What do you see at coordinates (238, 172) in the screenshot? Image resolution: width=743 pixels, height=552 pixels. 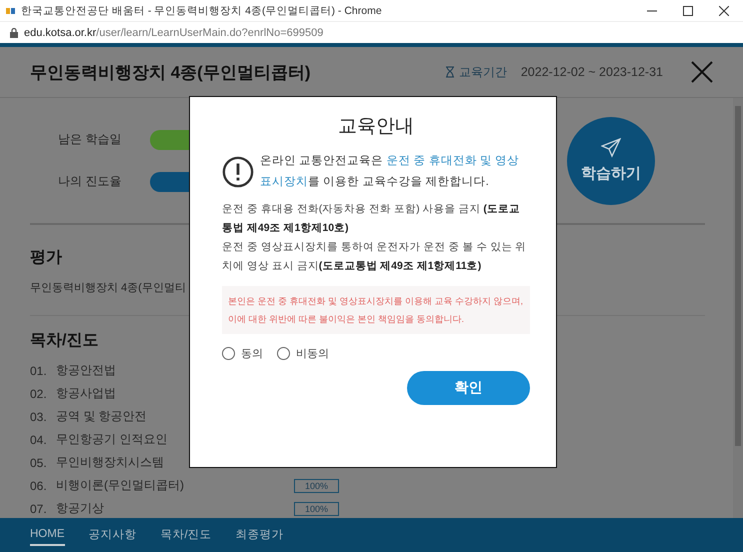 I see `warning-icon` at bounding box center [238, 172].